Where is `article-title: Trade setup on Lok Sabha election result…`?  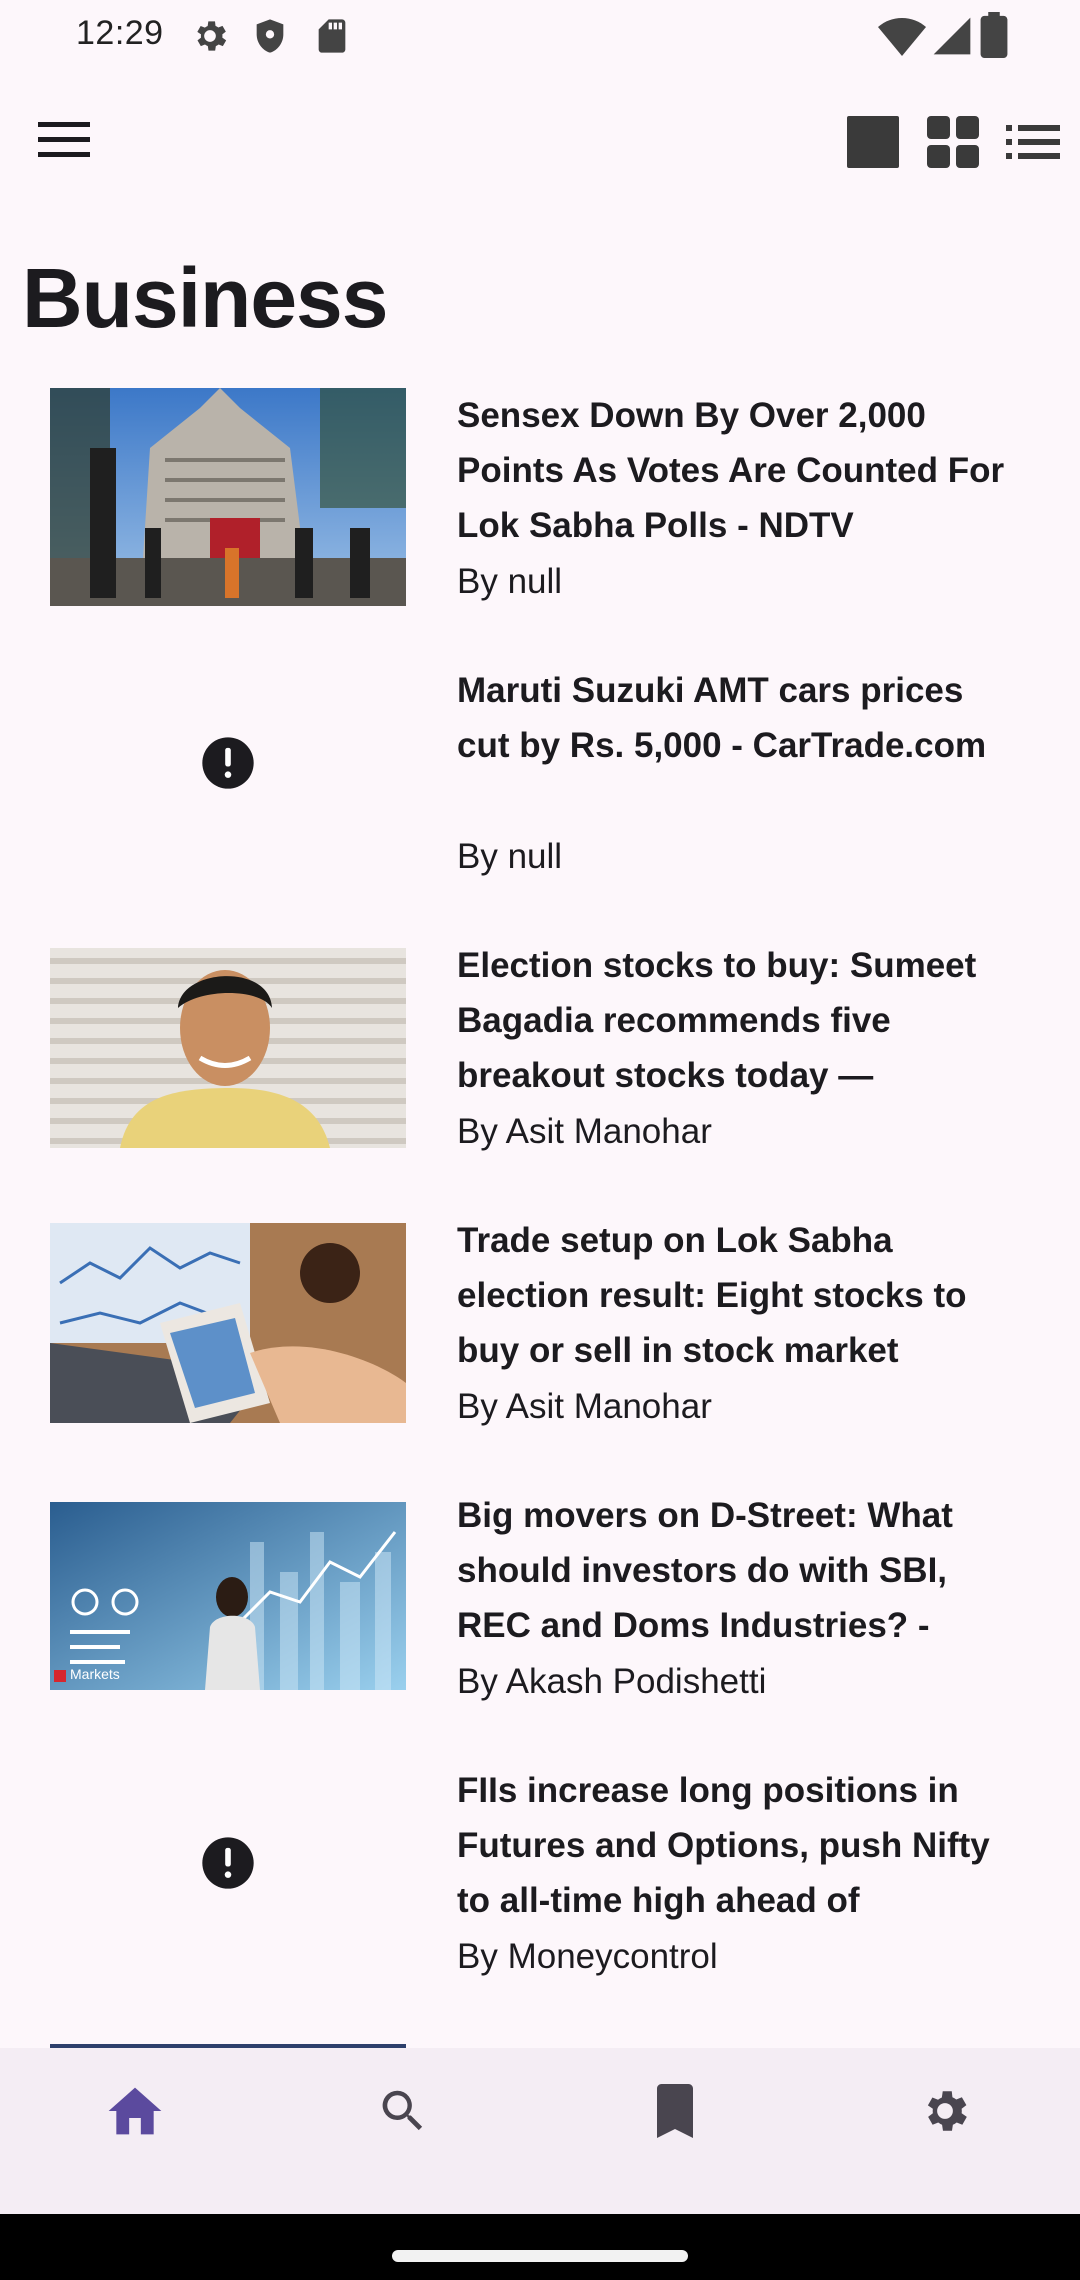
article-title: Trade setup on Lok Sabha election result… is located at coordinates (712, 1295).